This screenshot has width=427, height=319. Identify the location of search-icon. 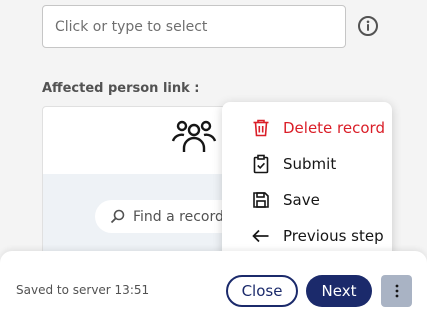
(117, 216).